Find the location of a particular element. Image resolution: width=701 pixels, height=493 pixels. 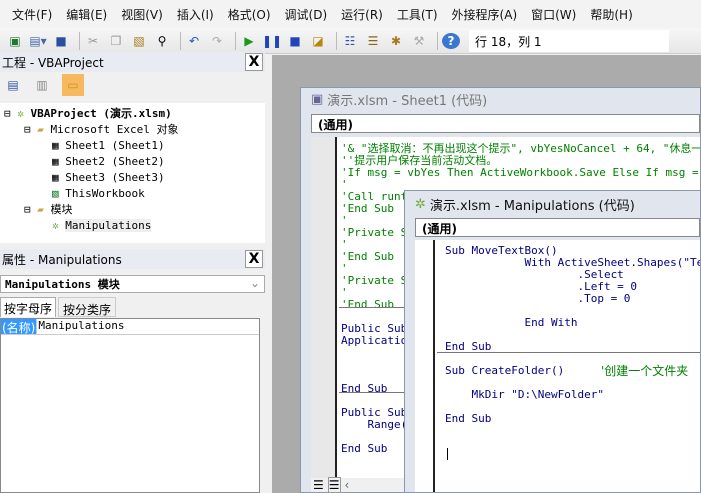

menu-item: 文件(F) is located at coordinates (32, 14).